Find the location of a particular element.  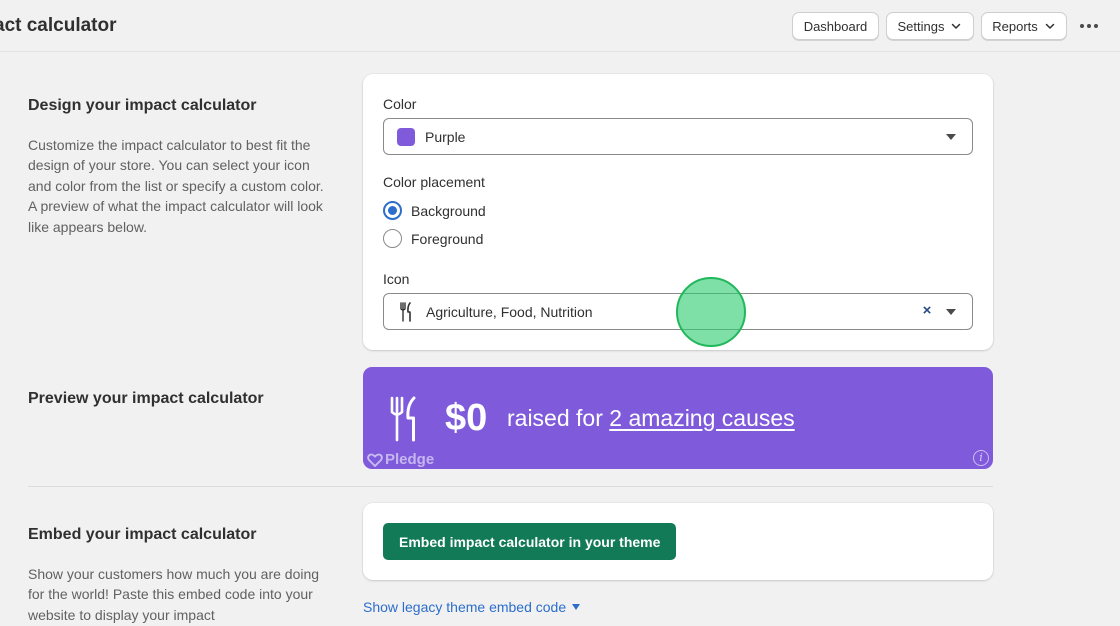

settings-button: Settings is located at coordinates (930, 26).